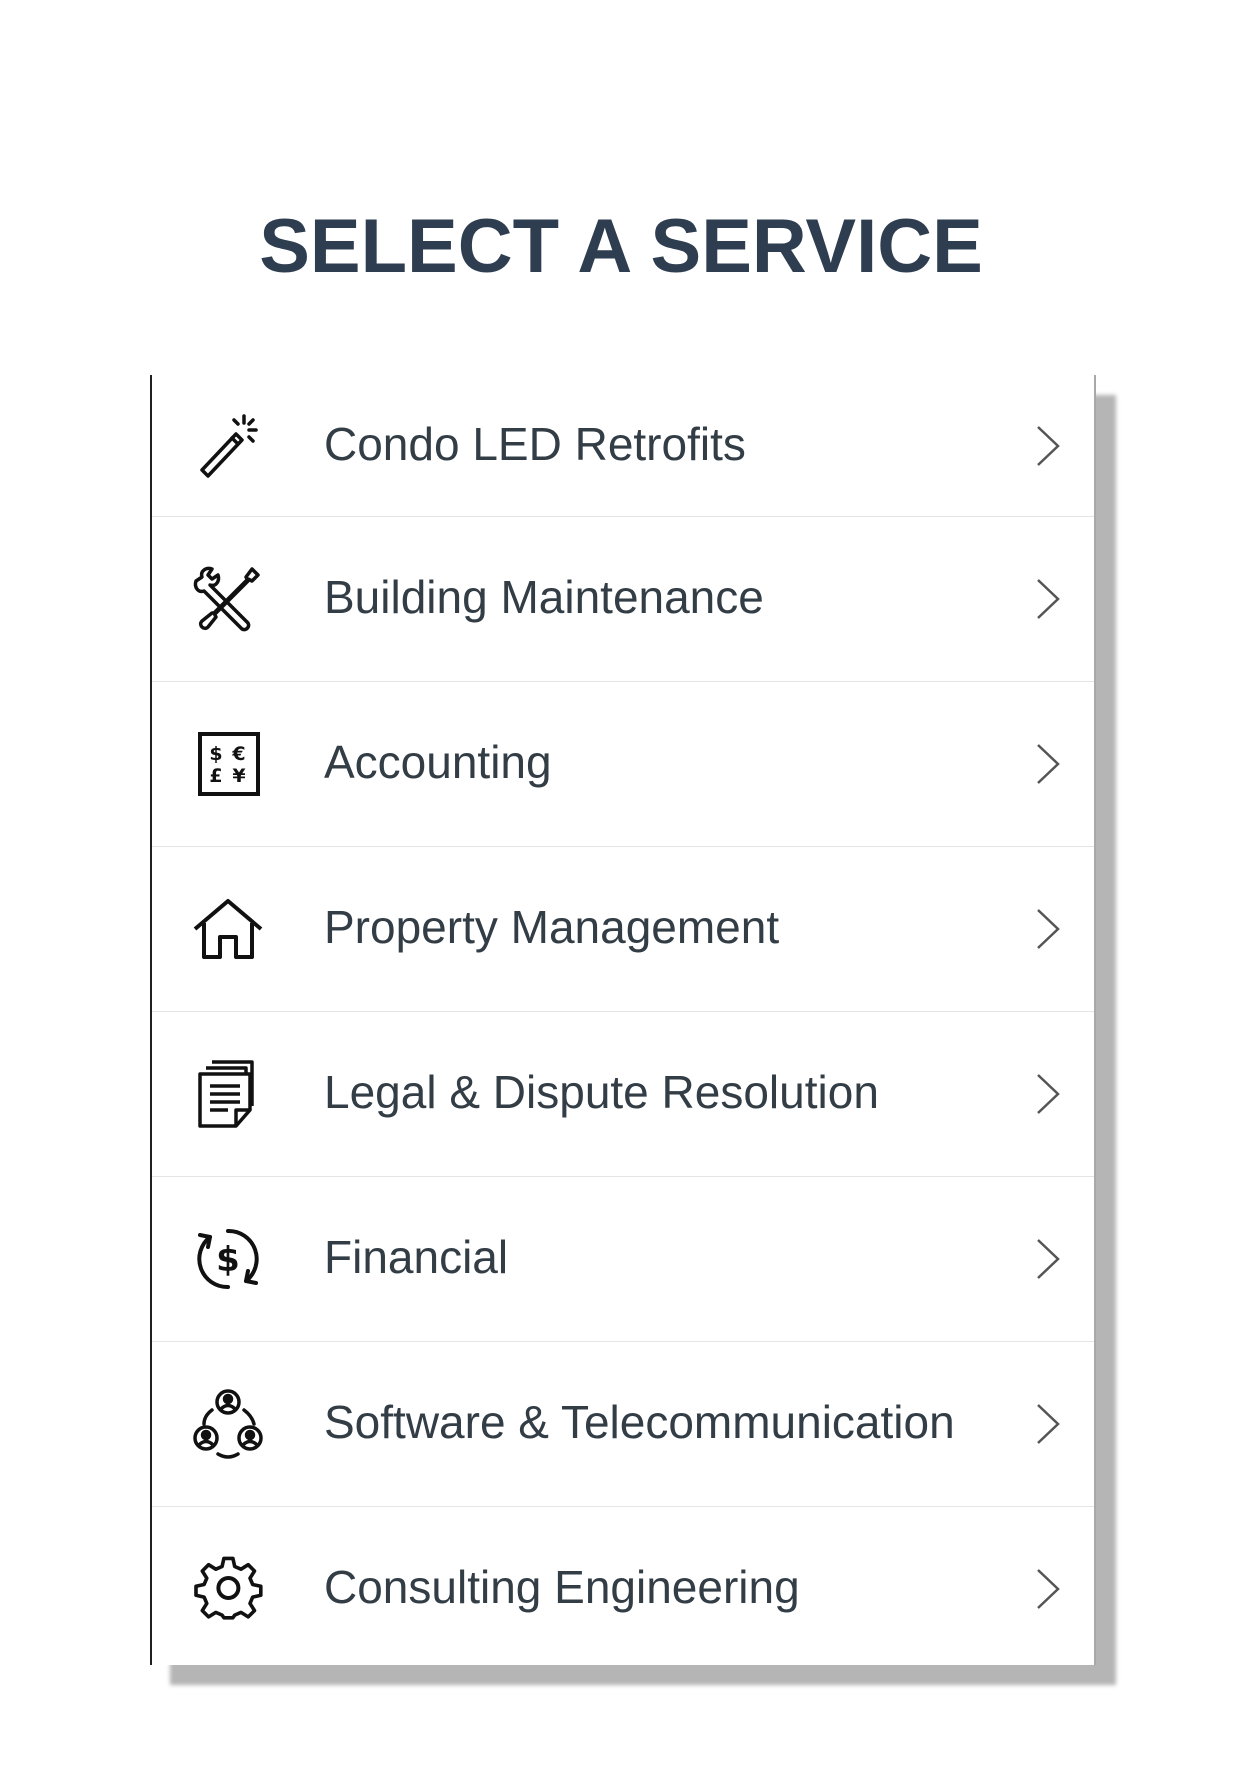 The height and width of the screenshot is (1792, 1242). Describe the element at coordinates (228, 1094) in the screenshot. I see `documents-icon` at that location.